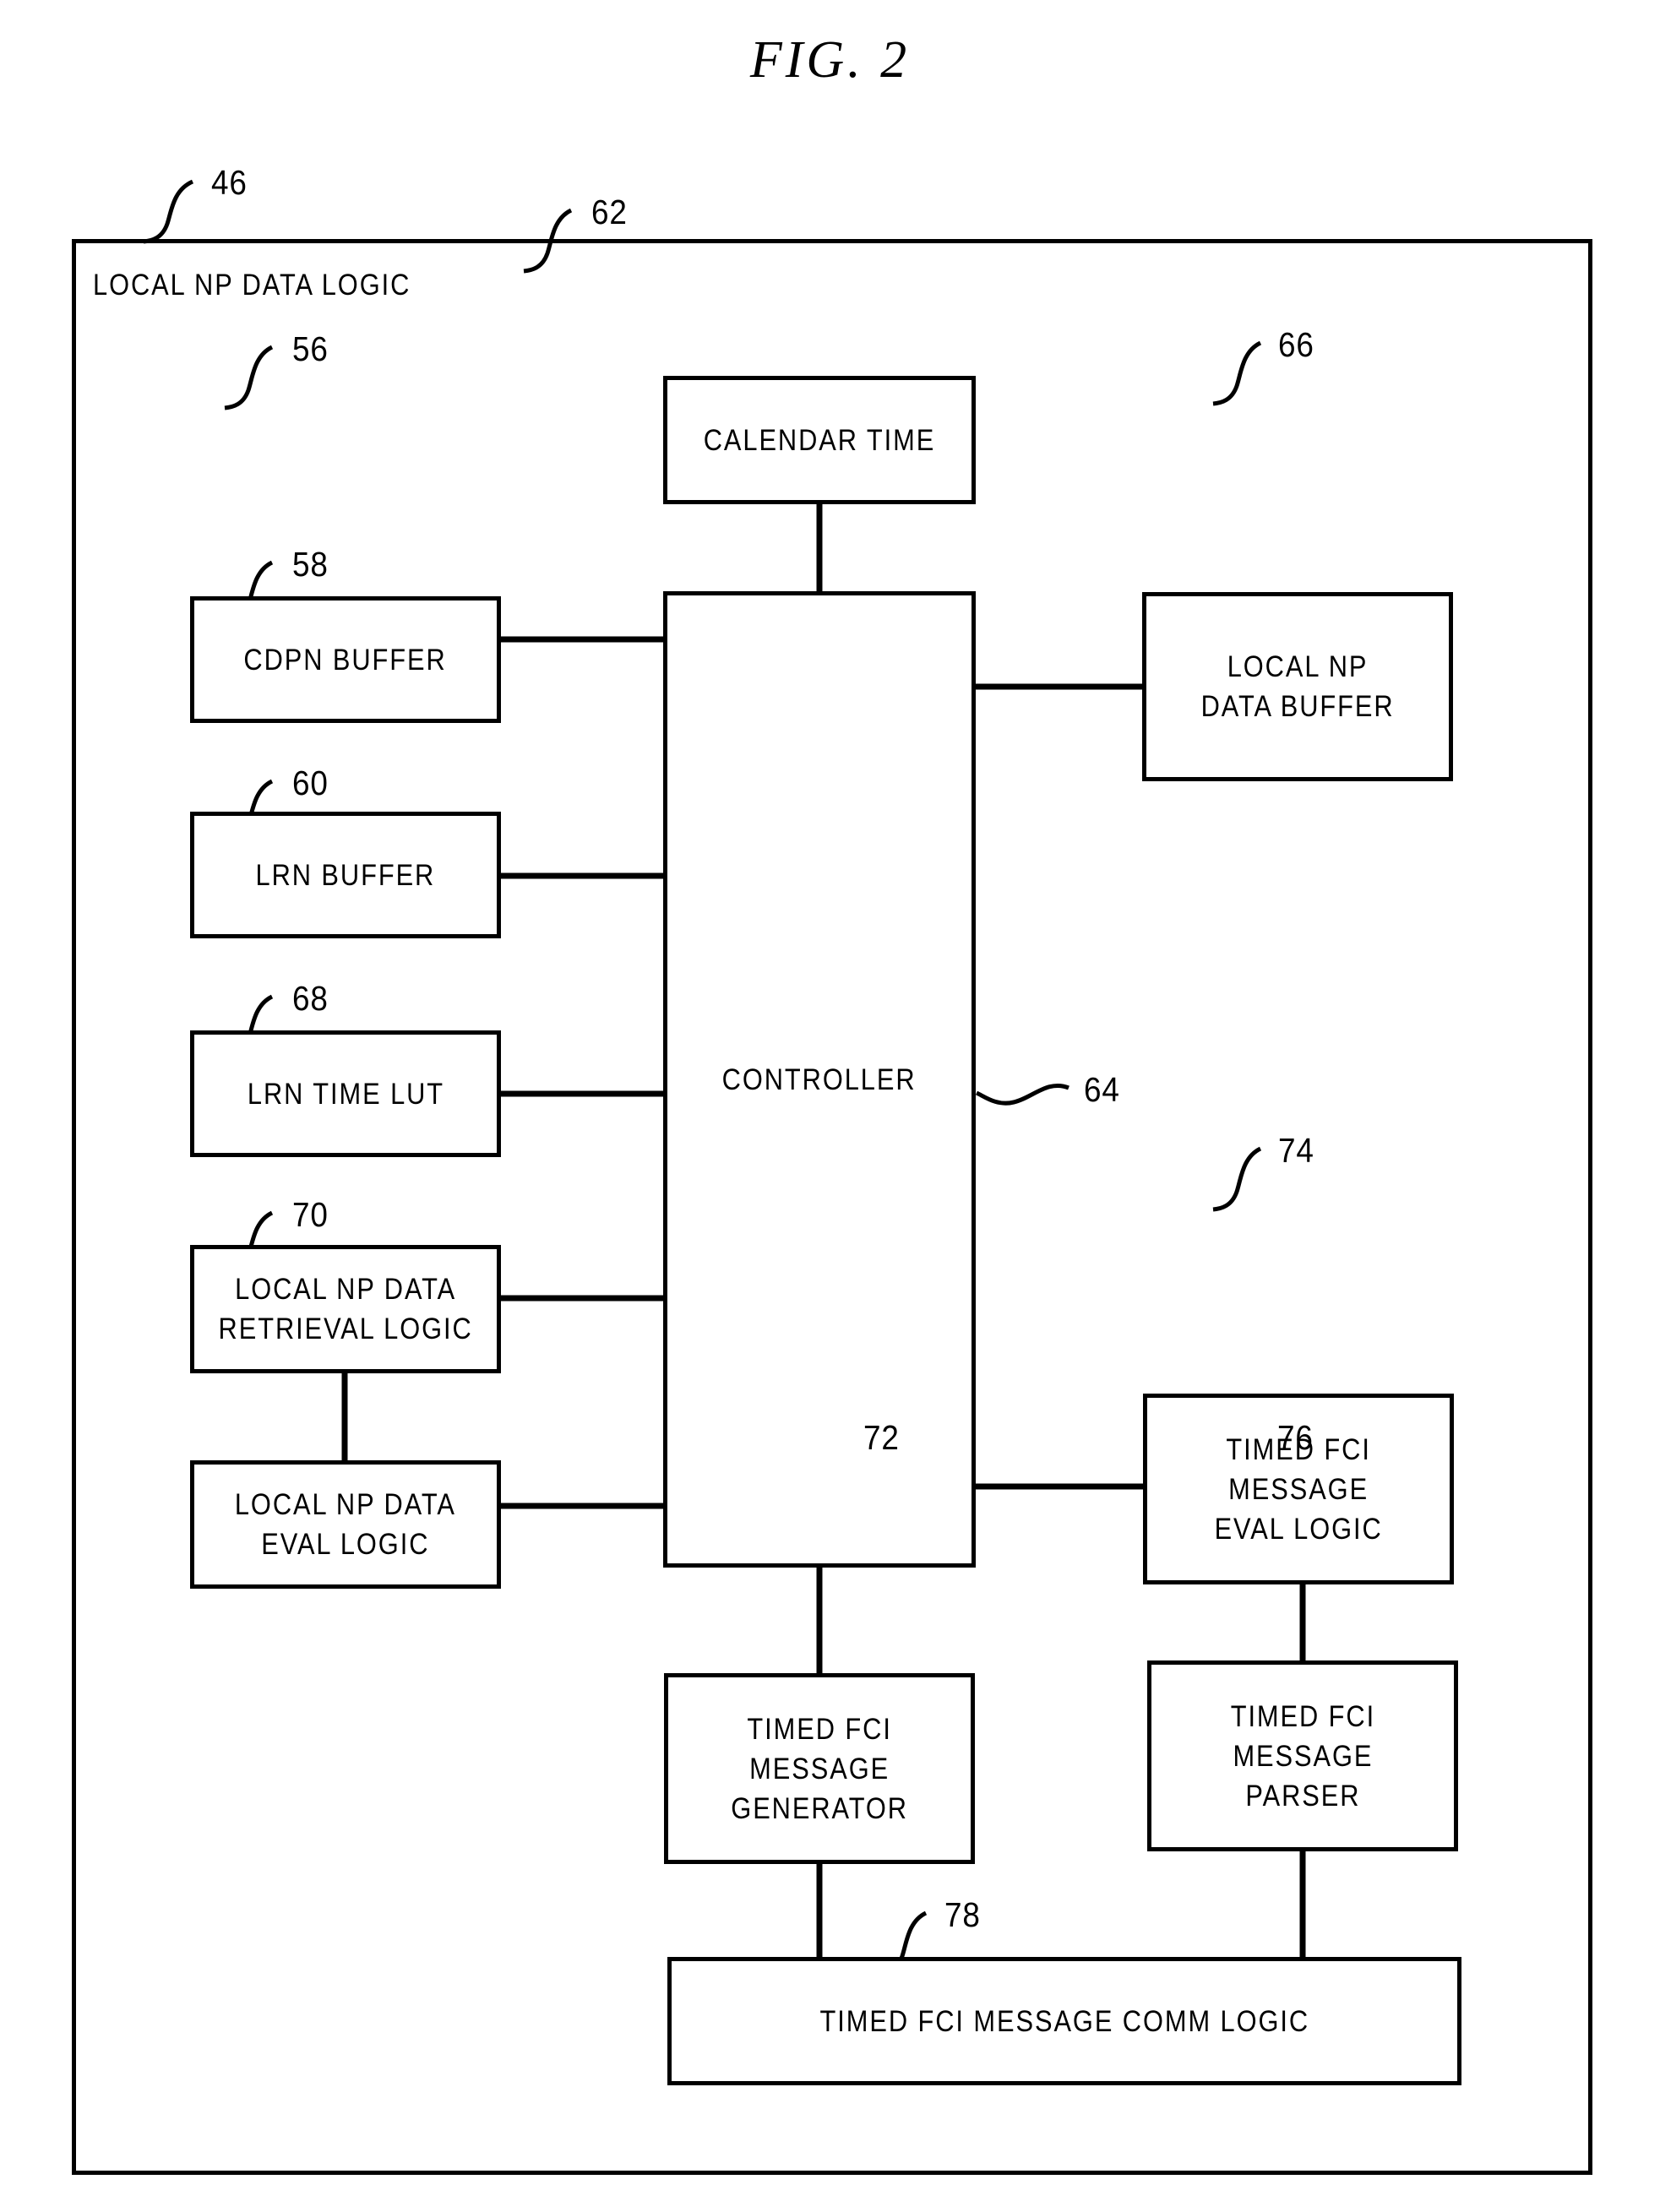 The width and height of the screenshot is (1660, 2212). What do you see at coordinates (310, 1214) in the screenshot?
I see `ref-number-70: 70` at bounding box center [310, 1214].